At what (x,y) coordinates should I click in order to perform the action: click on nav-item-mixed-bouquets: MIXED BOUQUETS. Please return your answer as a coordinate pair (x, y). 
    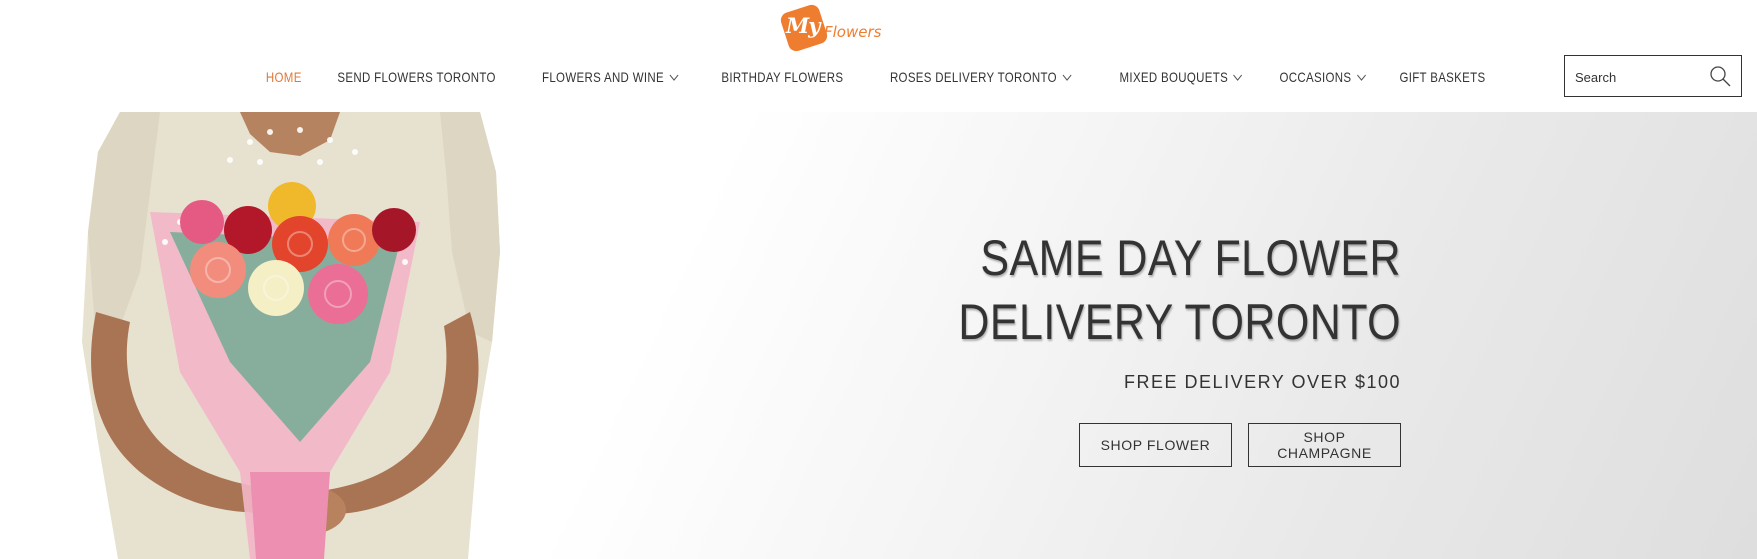
    Looking at the image, I should click on (1181, 77).